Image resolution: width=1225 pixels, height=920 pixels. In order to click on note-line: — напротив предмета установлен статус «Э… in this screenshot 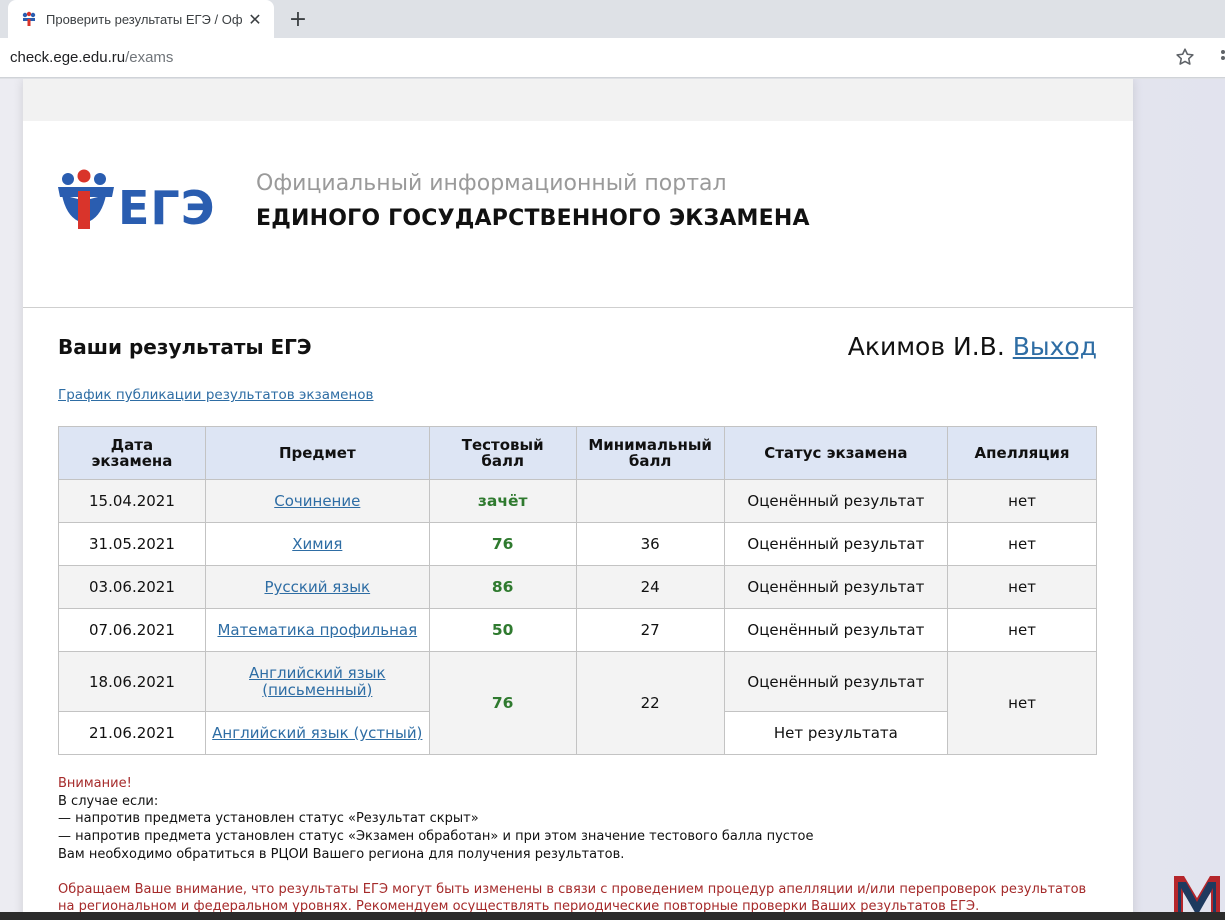, I will do `click(436, 837)`.